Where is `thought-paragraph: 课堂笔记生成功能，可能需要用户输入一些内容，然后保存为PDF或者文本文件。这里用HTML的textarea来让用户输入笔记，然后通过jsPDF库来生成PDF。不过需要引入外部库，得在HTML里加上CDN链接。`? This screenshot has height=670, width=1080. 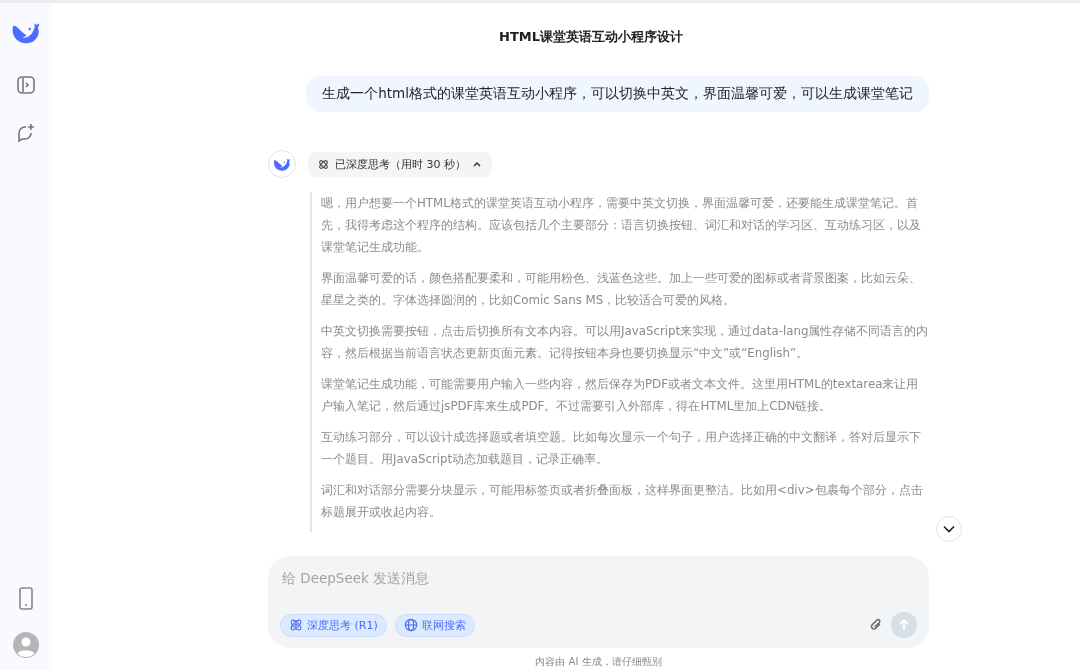 thought-paragraph: 课堂笔记生成功能，可能需要用户输入一些内容，然后保存为PDF或者文本文件。这里用HTML的textarea来让用户输入笔记，然后通过jsPDF库来生成PDF。不过需要引入外部库，得在HTML里加上CDN链接。 is located at coordinates (620, 395).